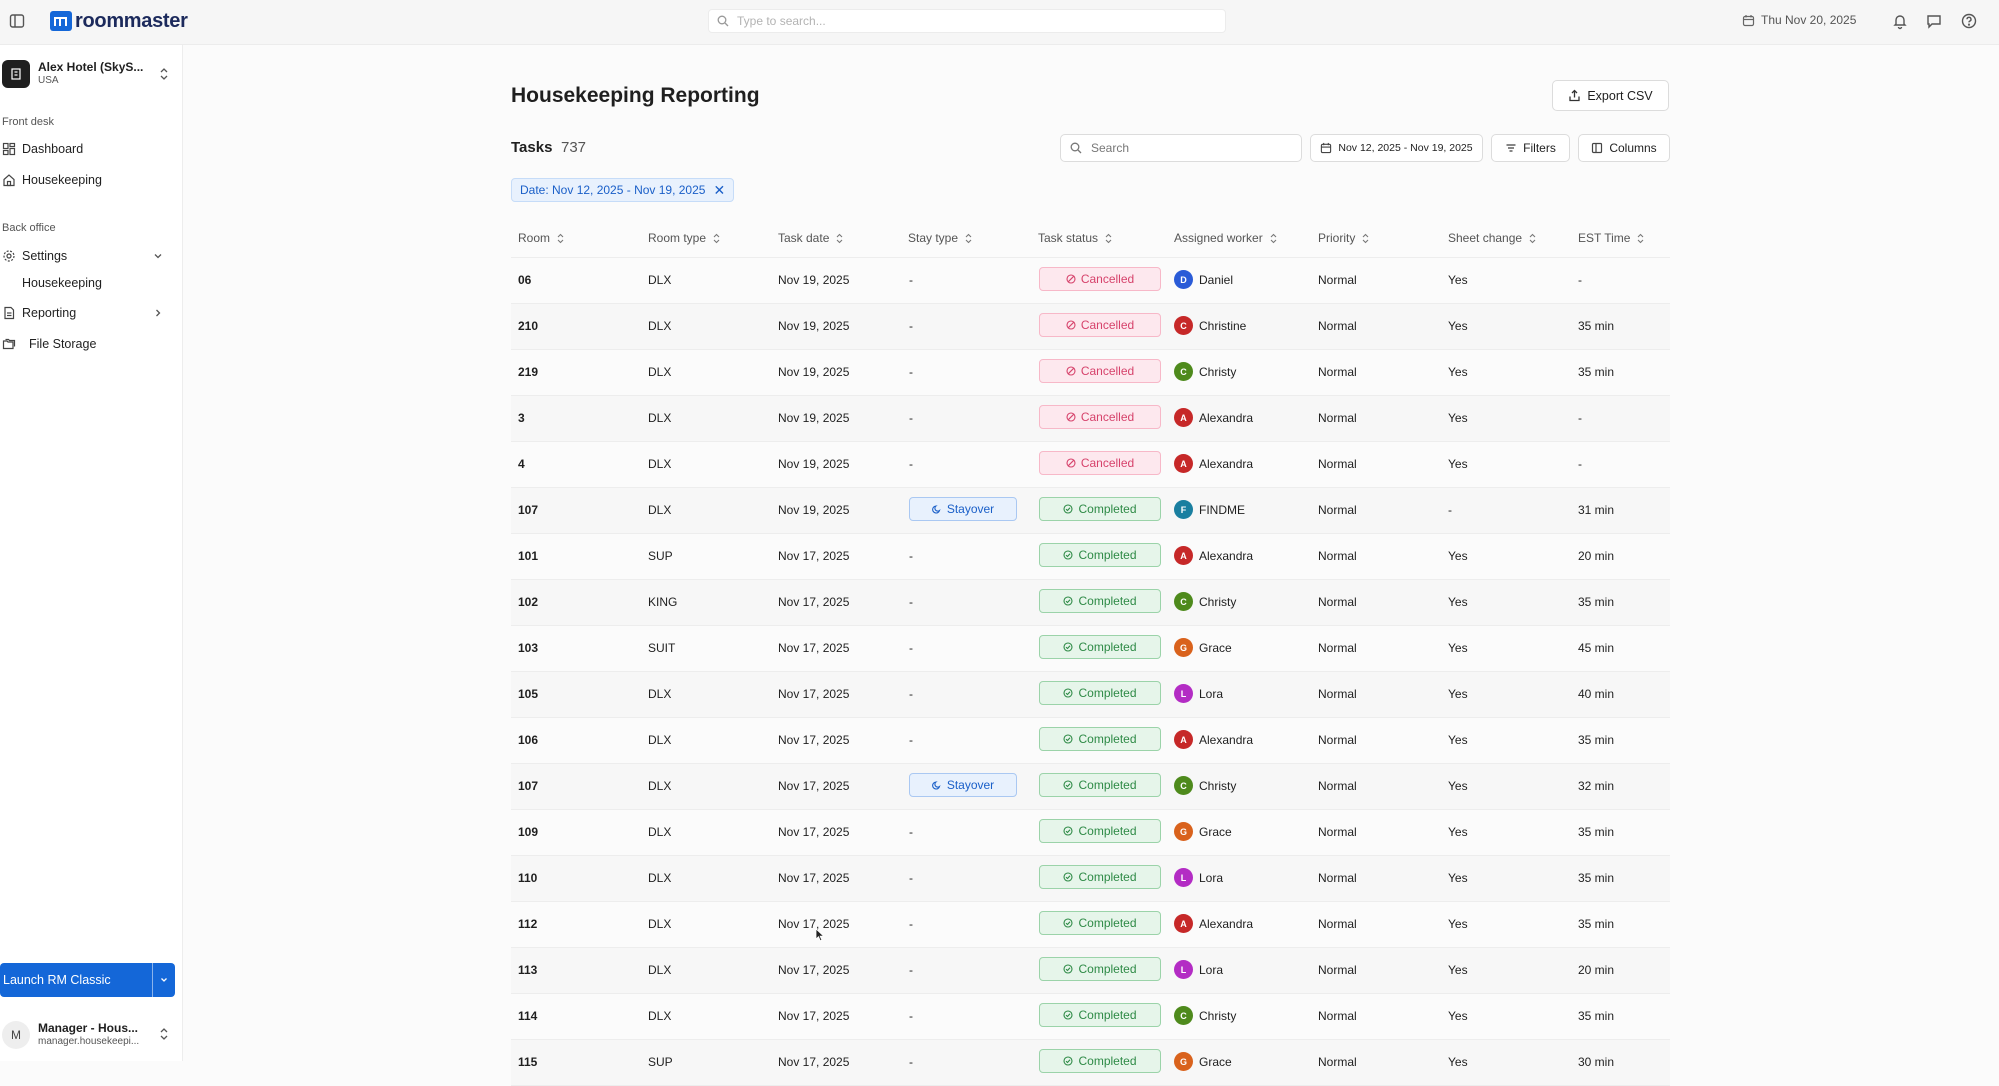 This screenshot has width=1999, height=1086. Describe the element at coordinates (1075, 238) in the screenshot. I see `column-header: Task status` at that location.